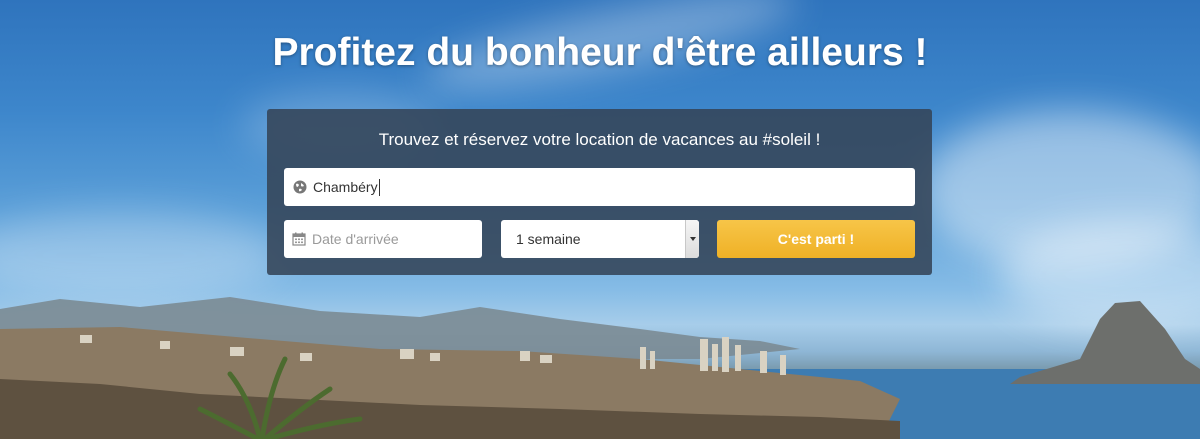 This screenshot has width=1200, height=439. What do you see at coordinates (599, 187) in the screenshot?
I see `destination-input: Chambéry` at bounding box center [599, 187].